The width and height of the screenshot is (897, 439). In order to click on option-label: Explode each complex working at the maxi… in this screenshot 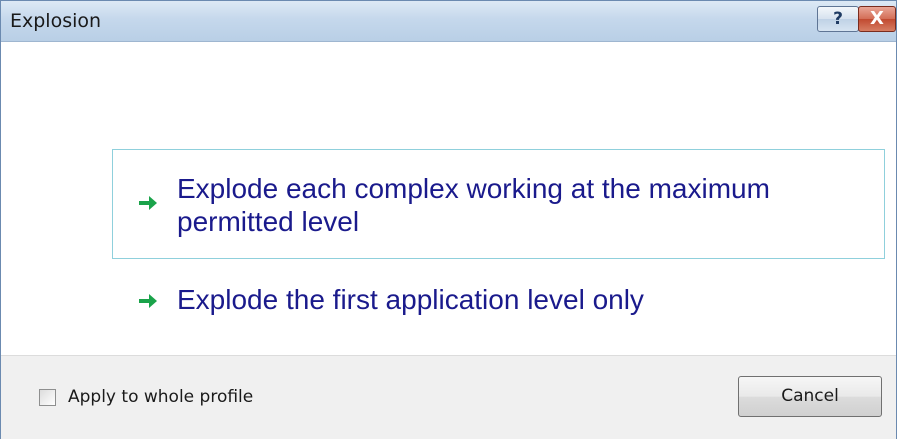, I will do `click(473, 205)`.